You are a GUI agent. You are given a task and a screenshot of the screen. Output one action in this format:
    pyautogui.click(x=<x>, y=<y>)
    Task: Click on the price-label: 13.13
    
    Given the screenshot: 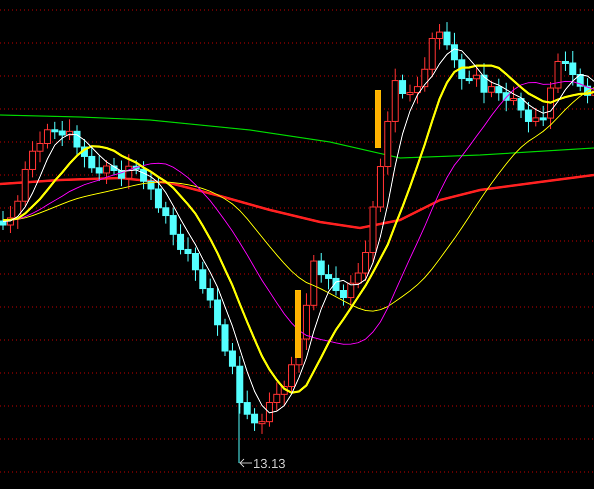 What is the action you would take?
    pyautogui.click(x=269, y=463)
    